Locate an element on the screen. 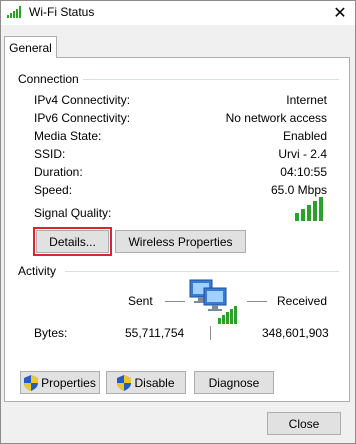  close-window-button: ✕ is located at coordinates (340, 13).